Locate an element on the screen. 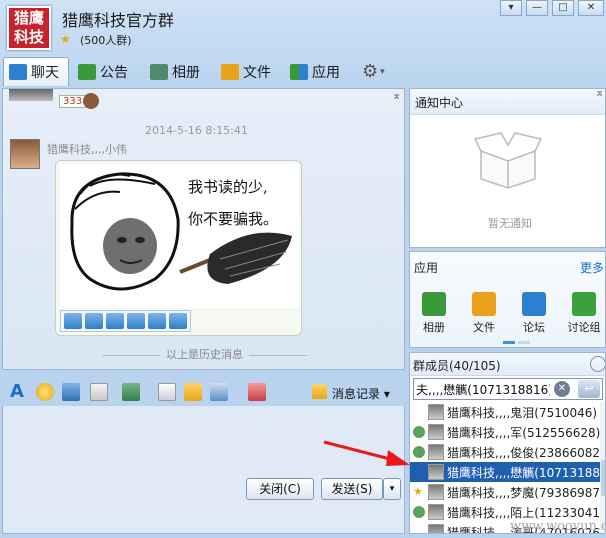 Image resolution: width=606 pixels, height=538 pixels. apps-page-indicator-active is located at coordinates (509, 342).